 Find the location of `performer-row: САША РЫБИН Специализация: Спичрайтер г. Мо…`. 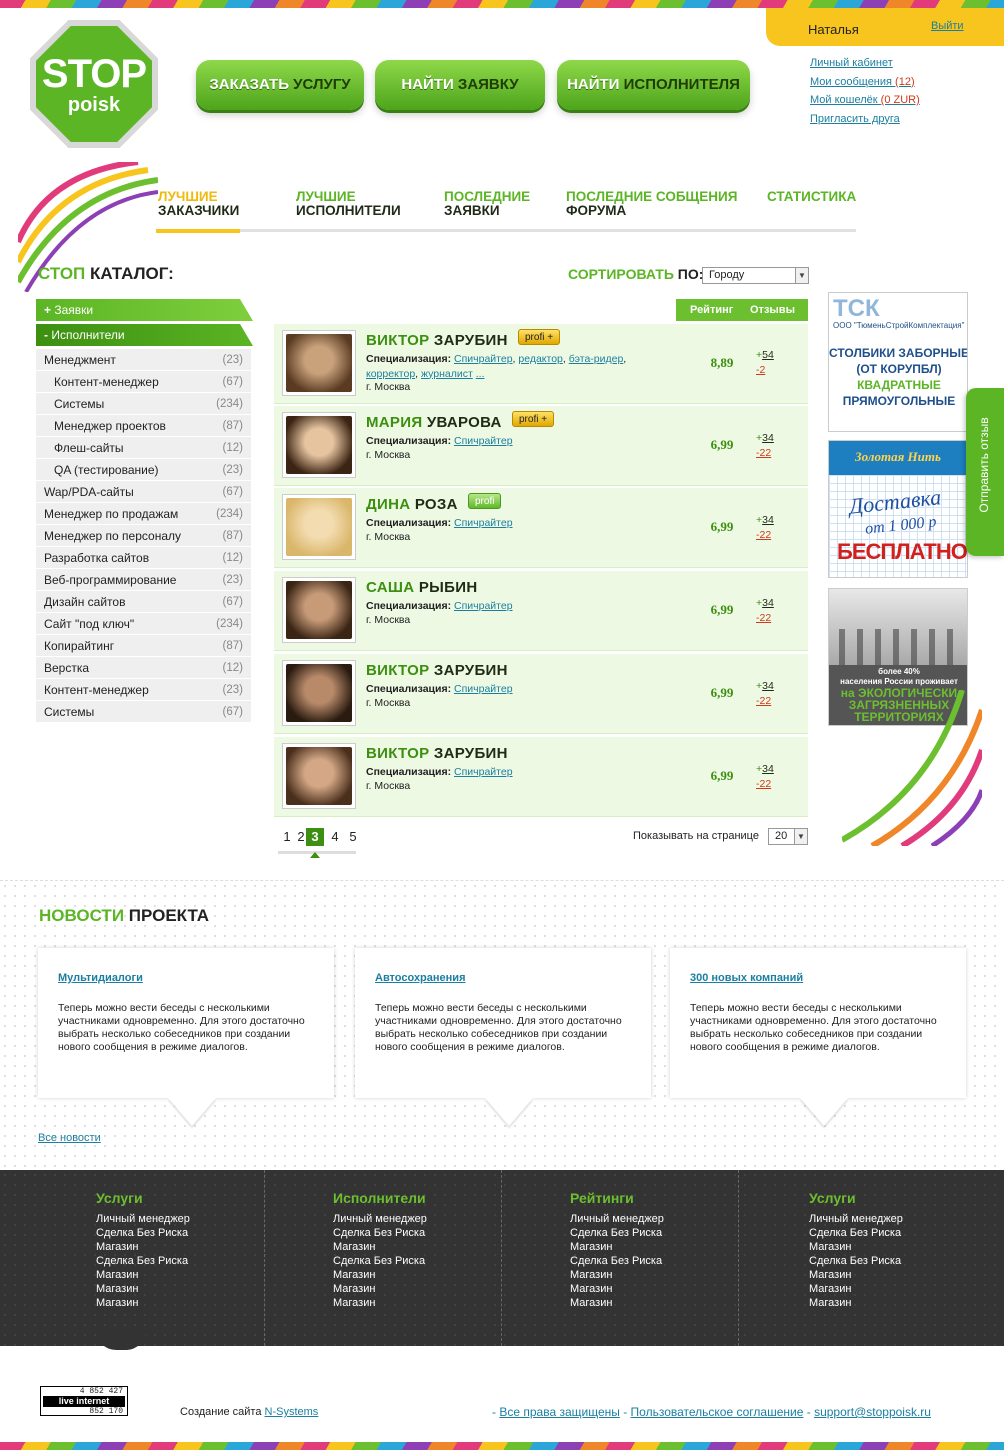

performer-row: САША РЫБИН Специализация: Спичрайтер г. Мо… is located at coordinates (541, 611).